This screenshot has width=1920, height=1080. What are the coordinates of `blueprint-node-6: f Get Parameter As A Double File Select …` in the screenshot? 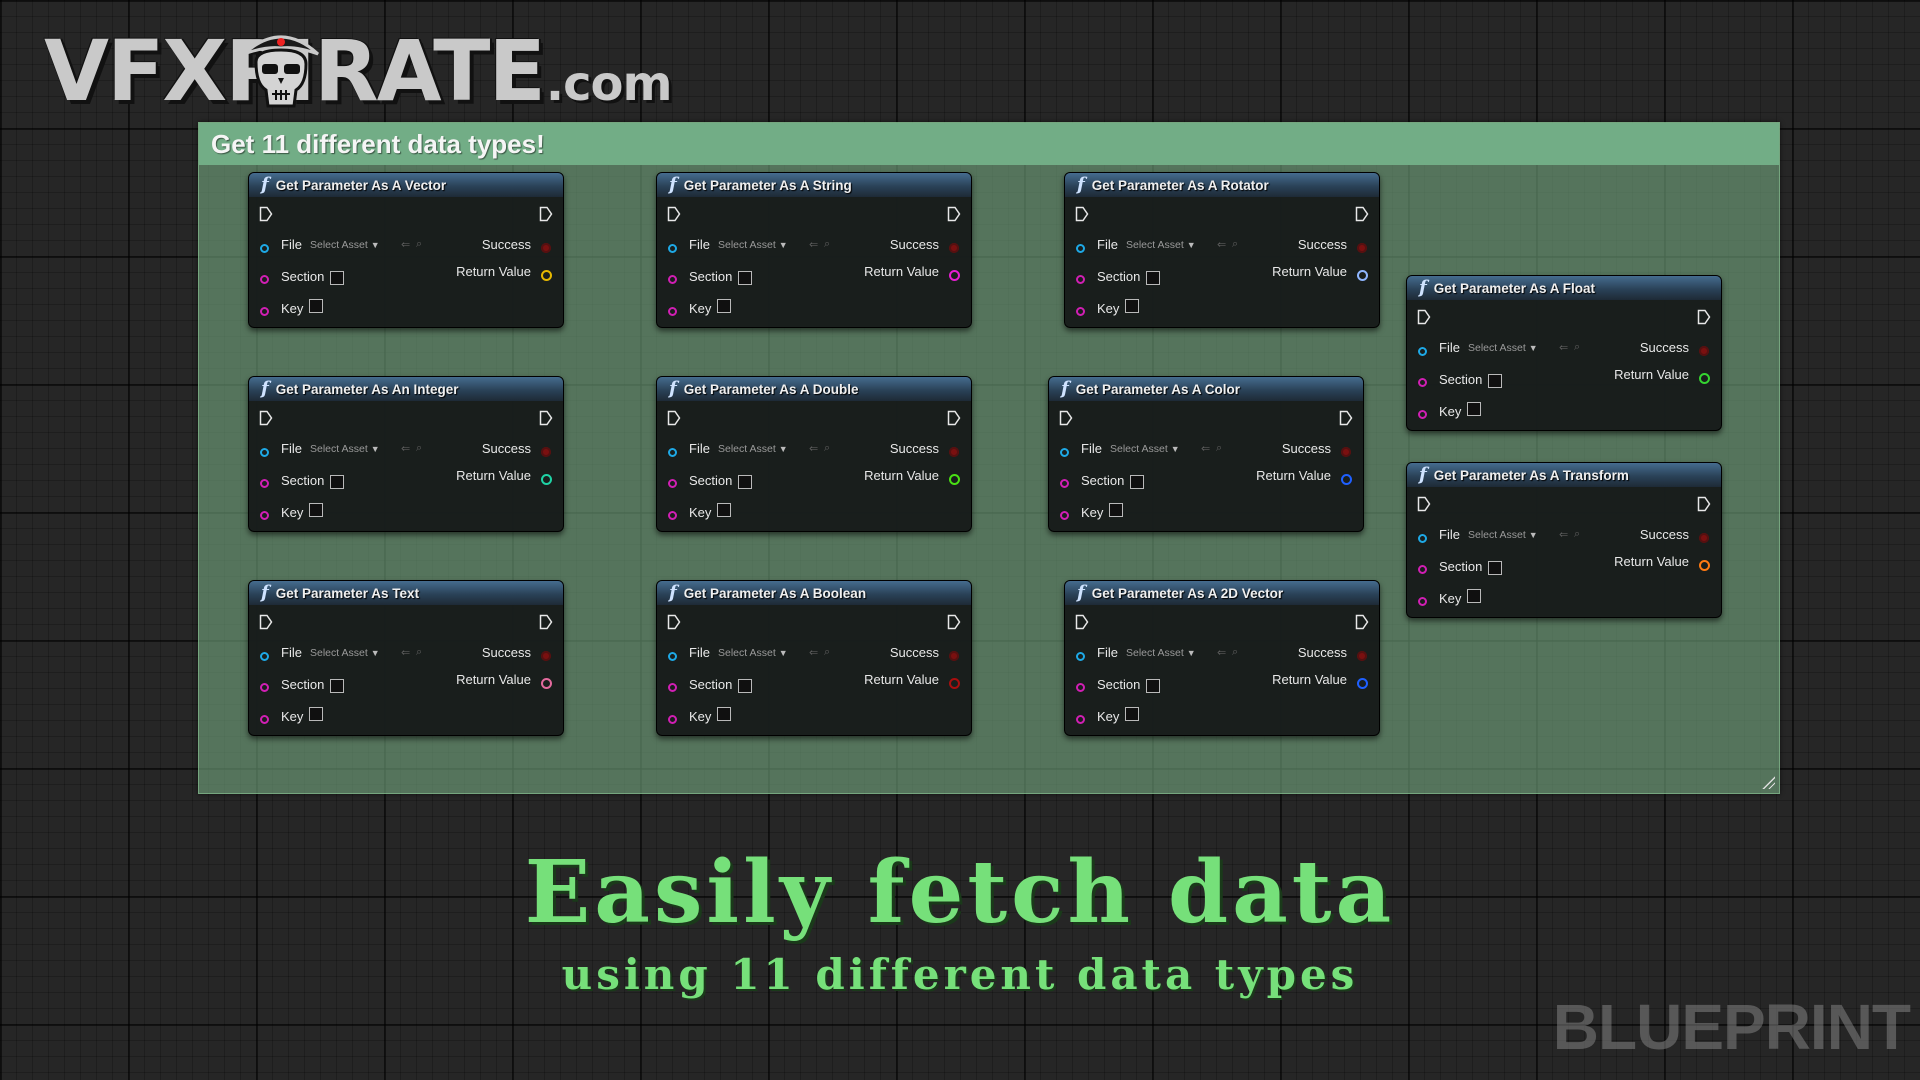 It's located at (814, 454).